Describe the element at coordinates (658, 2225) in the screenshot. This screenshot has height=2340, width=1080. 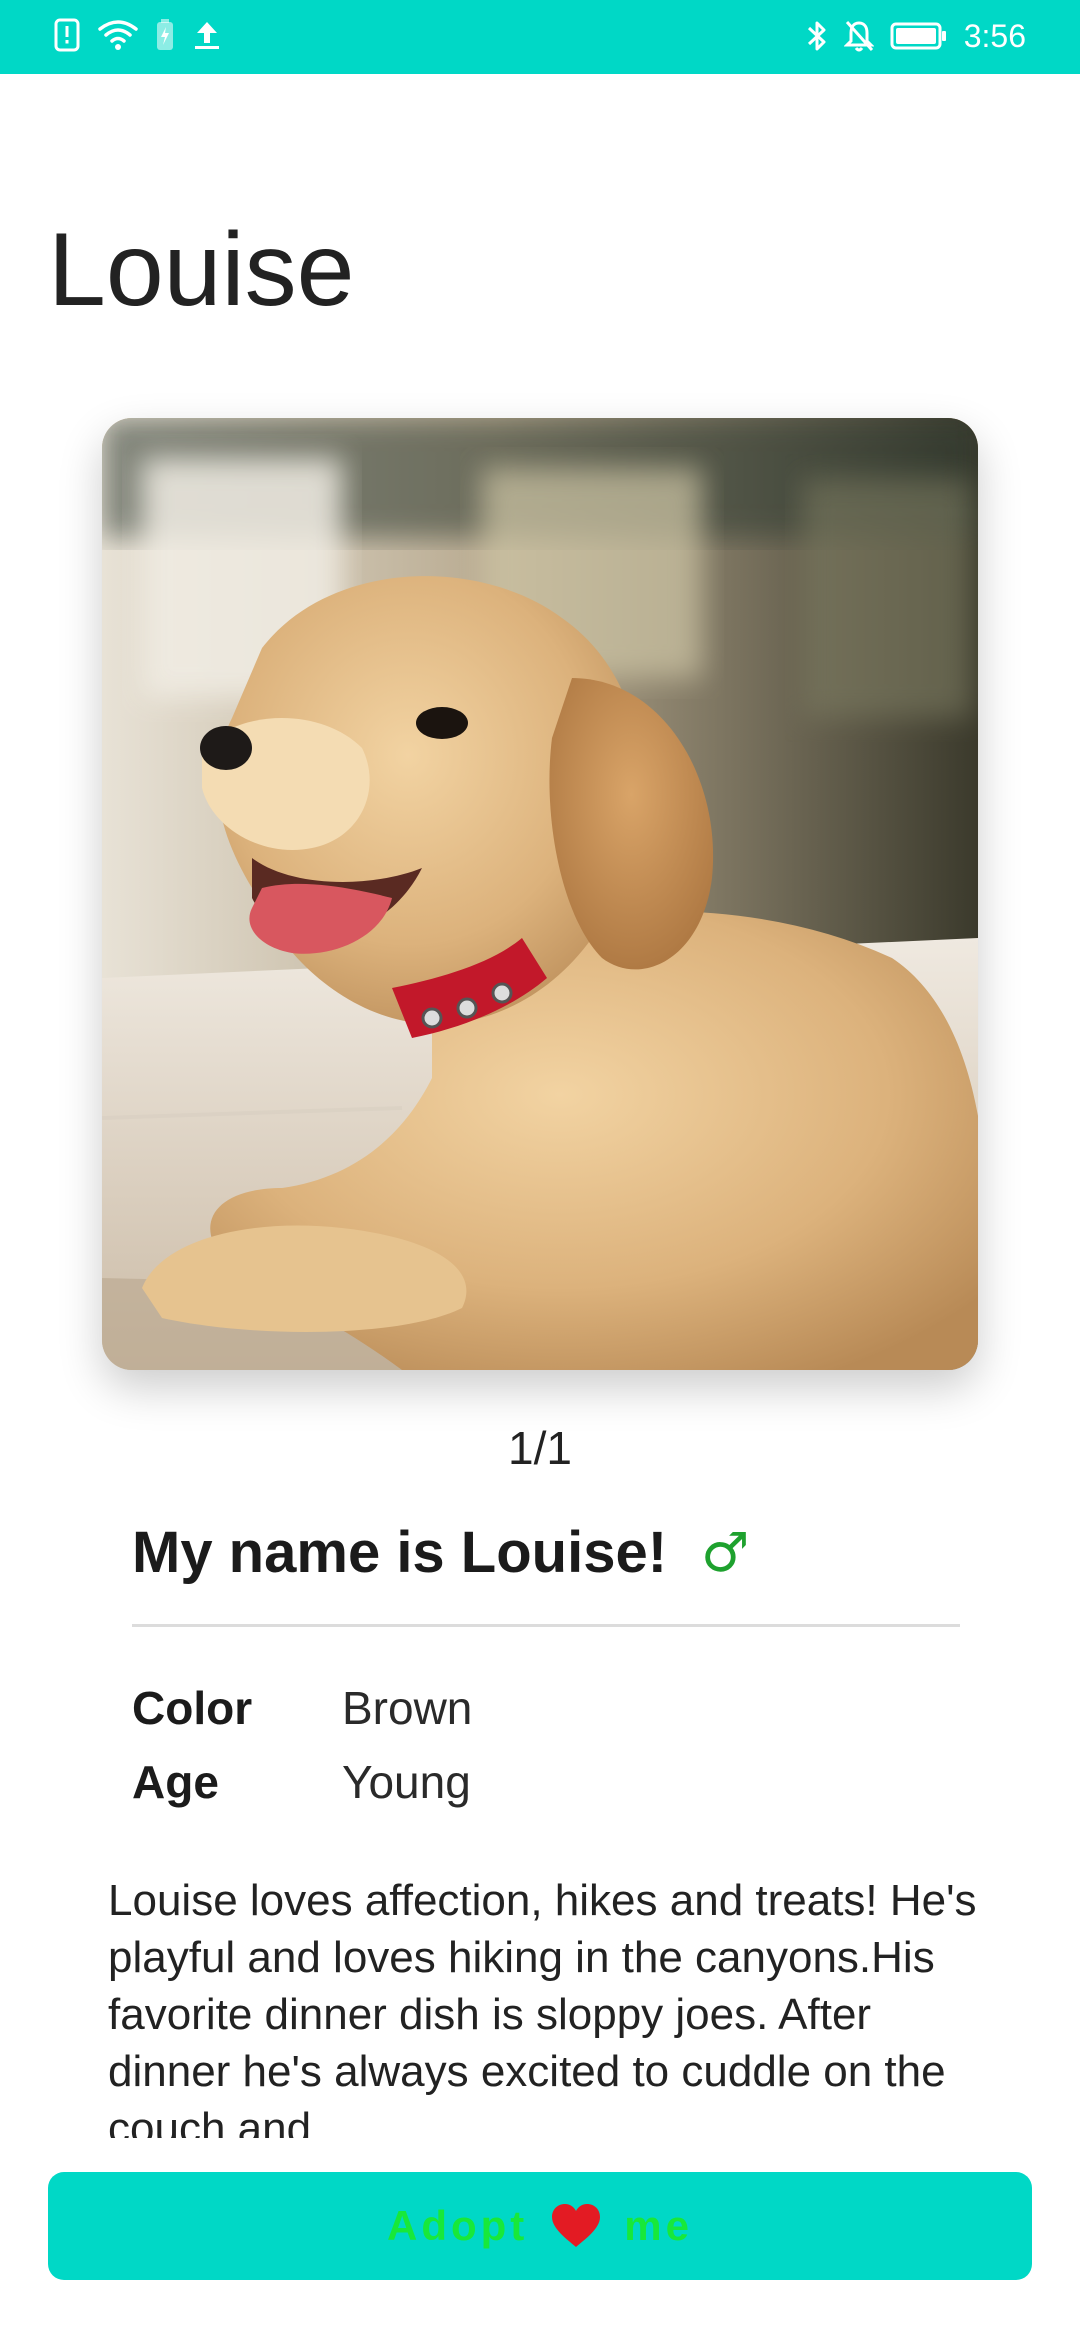
I see `adopt-button-label-end: me` at that location.